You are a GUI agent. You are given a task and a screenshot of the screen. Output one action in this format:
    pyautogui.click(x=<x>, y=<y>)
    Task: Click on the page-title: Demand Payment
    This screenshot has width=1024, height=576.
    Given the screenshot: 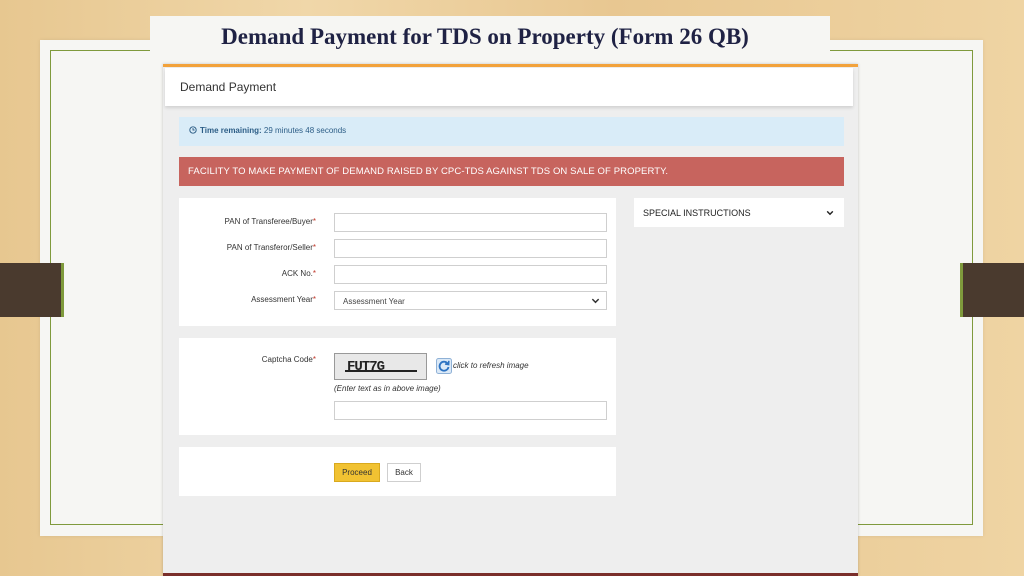 What is the action you would take?
    pyautogui.click(x=228, y=87)
    